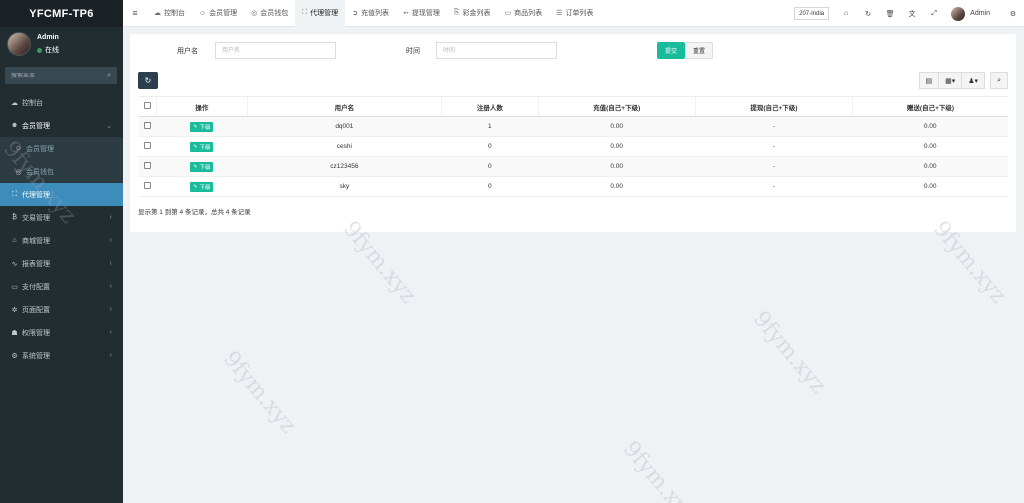 Image resolution: width=1024 pixels, height=503 pixels. What do you see at coordinates (61, 46) in the screenshot?
I see `user-panel: Admin 在线` at bounding box center [61, 46].